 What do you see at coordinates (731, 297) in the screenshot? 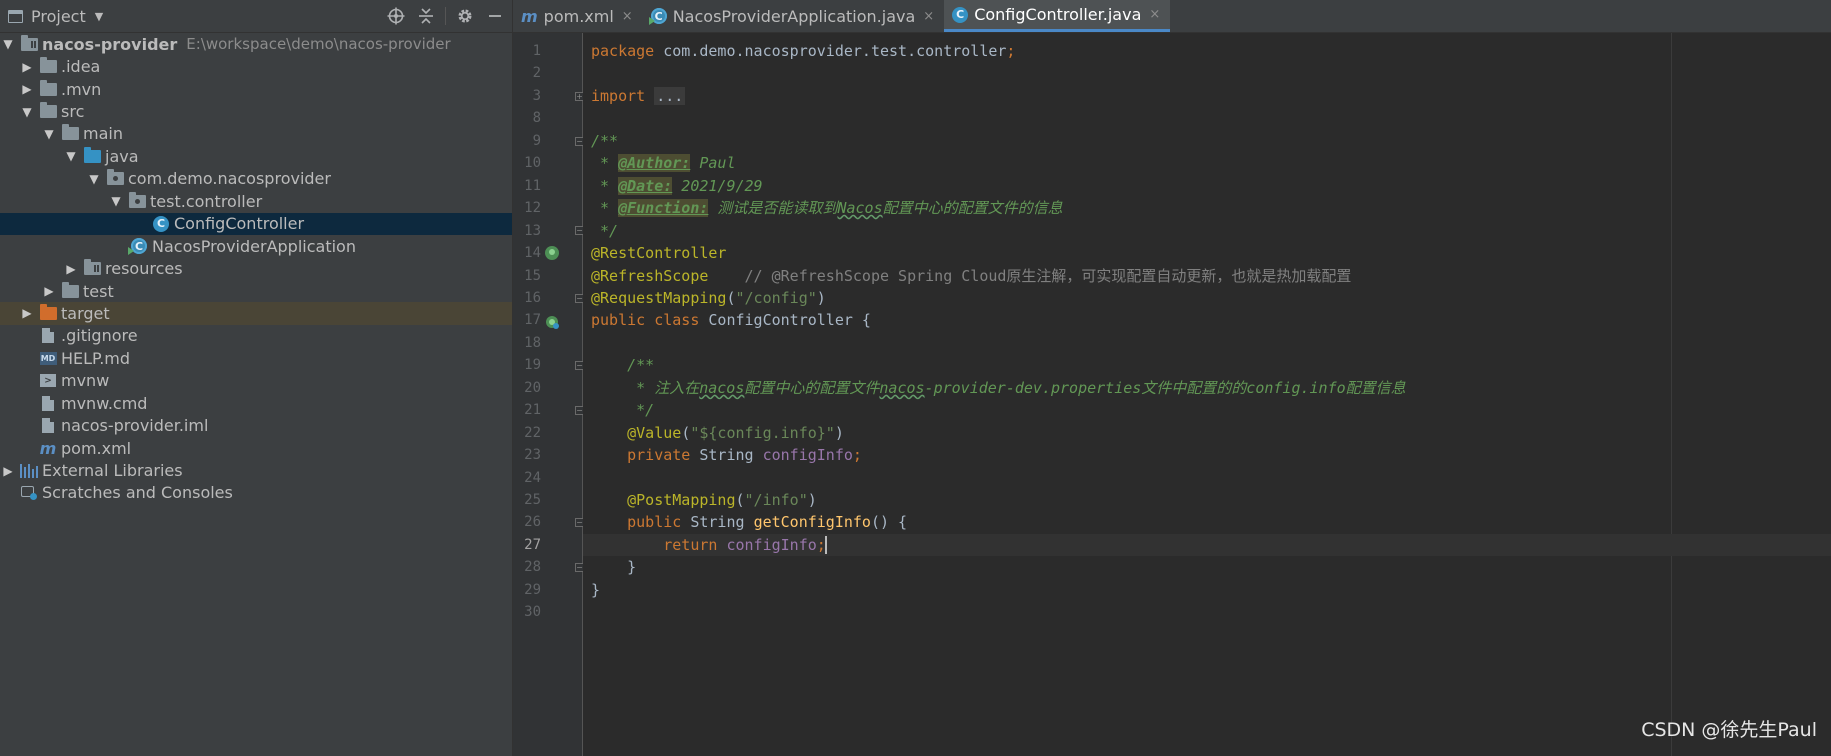
I see `code-token: (` at bounding box center [731, 297].